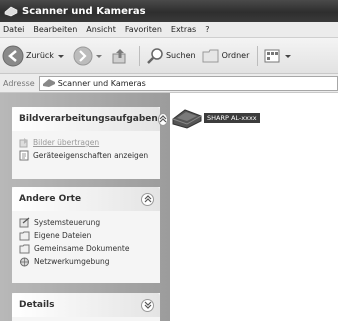 This screenshot has width=338, height=321. I want to click on window-title: Scanner und Kameras, so click(84, 11).